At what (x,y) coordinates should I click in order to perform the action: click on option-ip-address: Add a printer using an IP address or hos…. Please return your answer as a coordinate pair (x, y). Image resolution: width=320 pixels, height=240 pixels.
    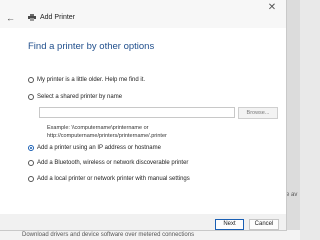
    Looking at the image, I should click on (94, 148).